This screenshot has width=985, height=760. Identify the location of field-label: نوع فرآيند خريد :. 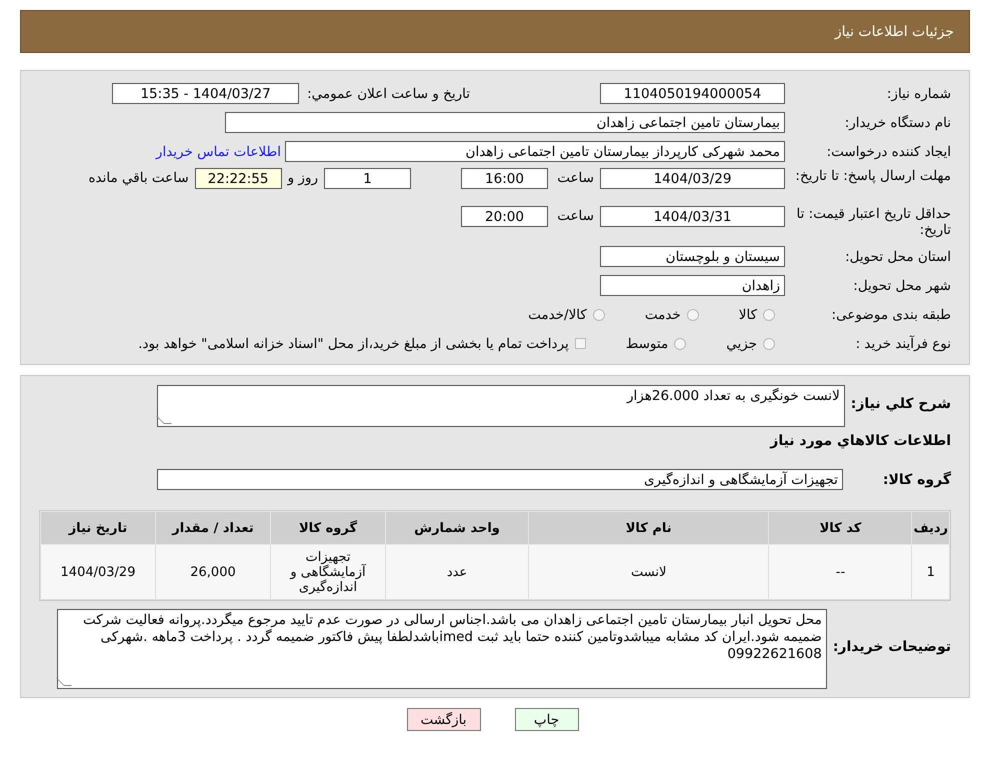
(902, 344).